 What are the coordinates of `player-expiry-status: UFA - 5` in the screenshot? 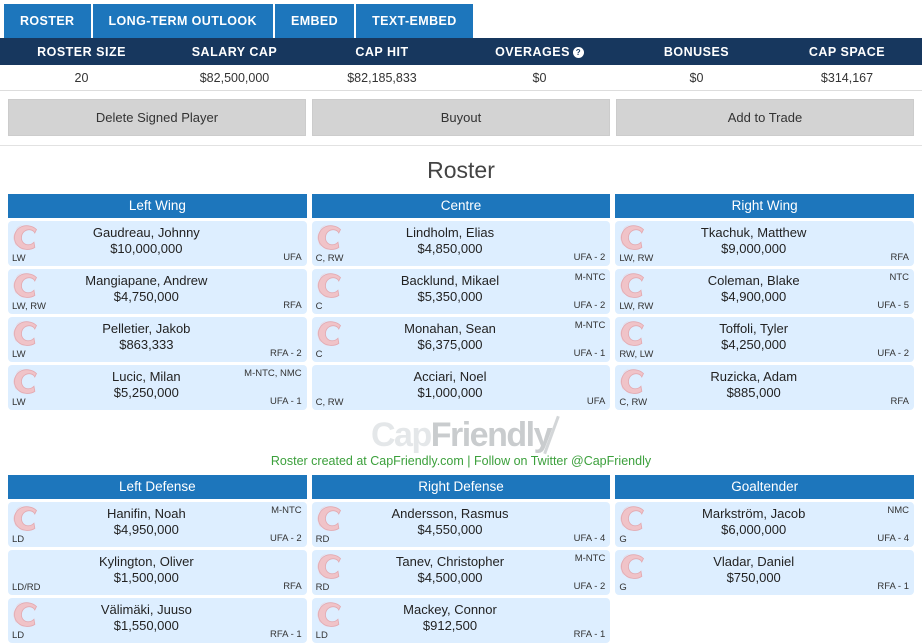 It's located at (893, 305).